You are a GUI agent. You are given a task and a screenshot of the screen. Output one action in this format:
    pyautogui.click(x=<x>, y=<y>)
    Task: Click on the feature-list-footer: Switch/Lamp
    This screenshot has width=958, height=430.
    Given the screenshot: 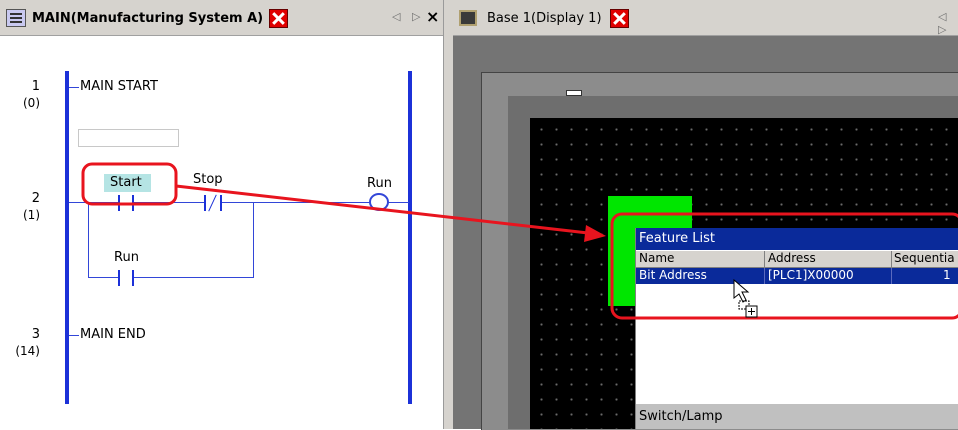 What is the action you would take?
    pyautogui.click(x=797, y=416)
    